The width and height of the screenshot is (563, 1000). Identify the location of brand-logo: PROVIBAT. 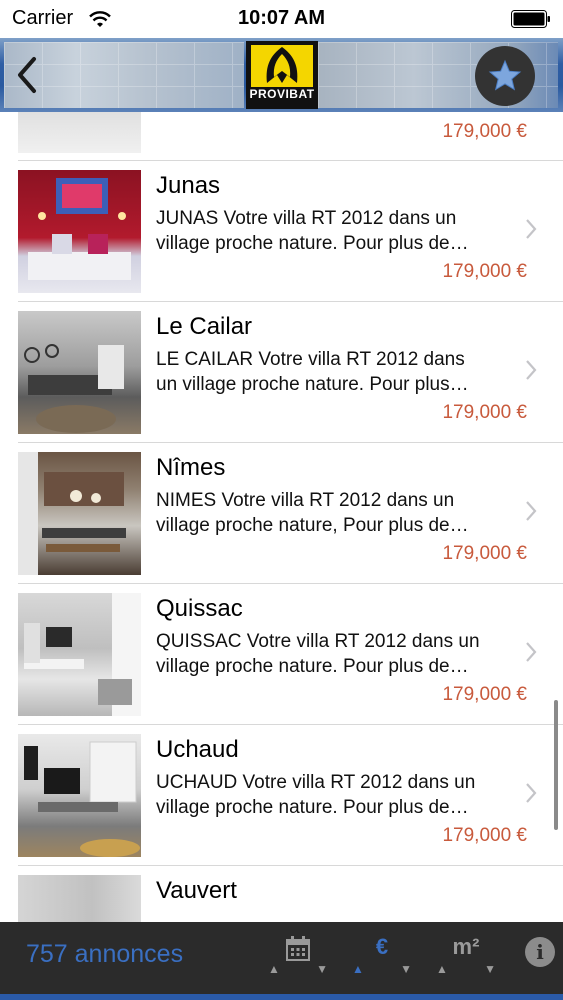
(282, 75).